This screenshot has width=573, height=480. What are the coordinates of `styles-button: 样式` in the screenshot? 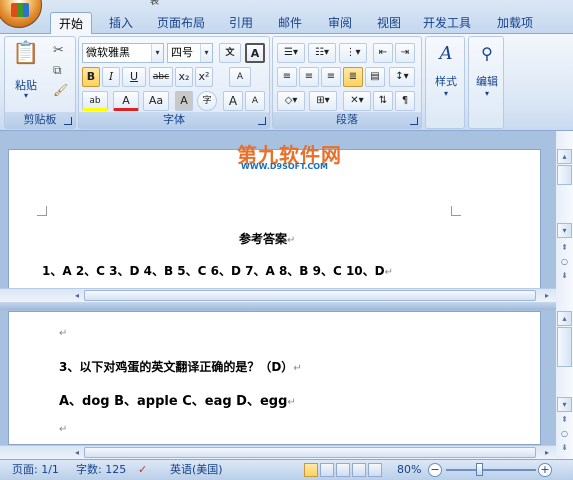 It's located at (446, 81).